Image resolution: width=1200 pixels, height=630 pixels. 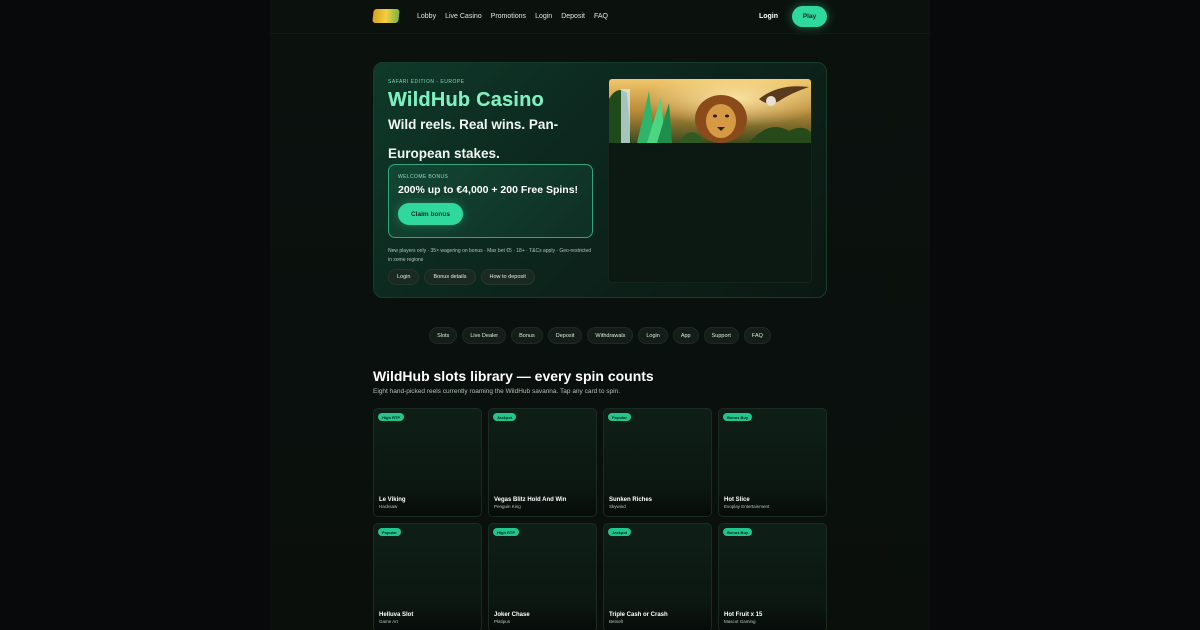 I want to click on pill-bonus: Bonus, so click(x=527, y=335).